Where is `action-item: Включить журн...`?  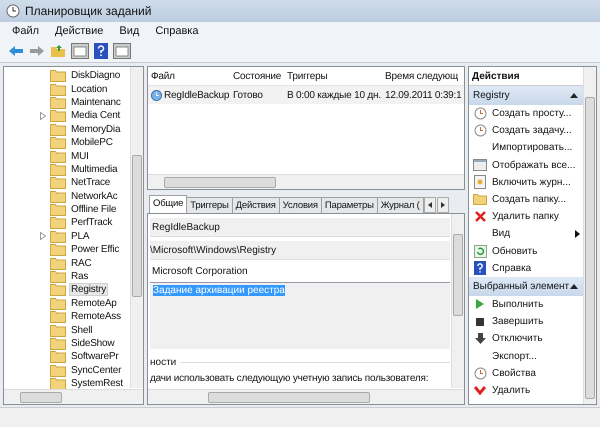
action-item: Включить журн... is located at coordinates (531, 182).